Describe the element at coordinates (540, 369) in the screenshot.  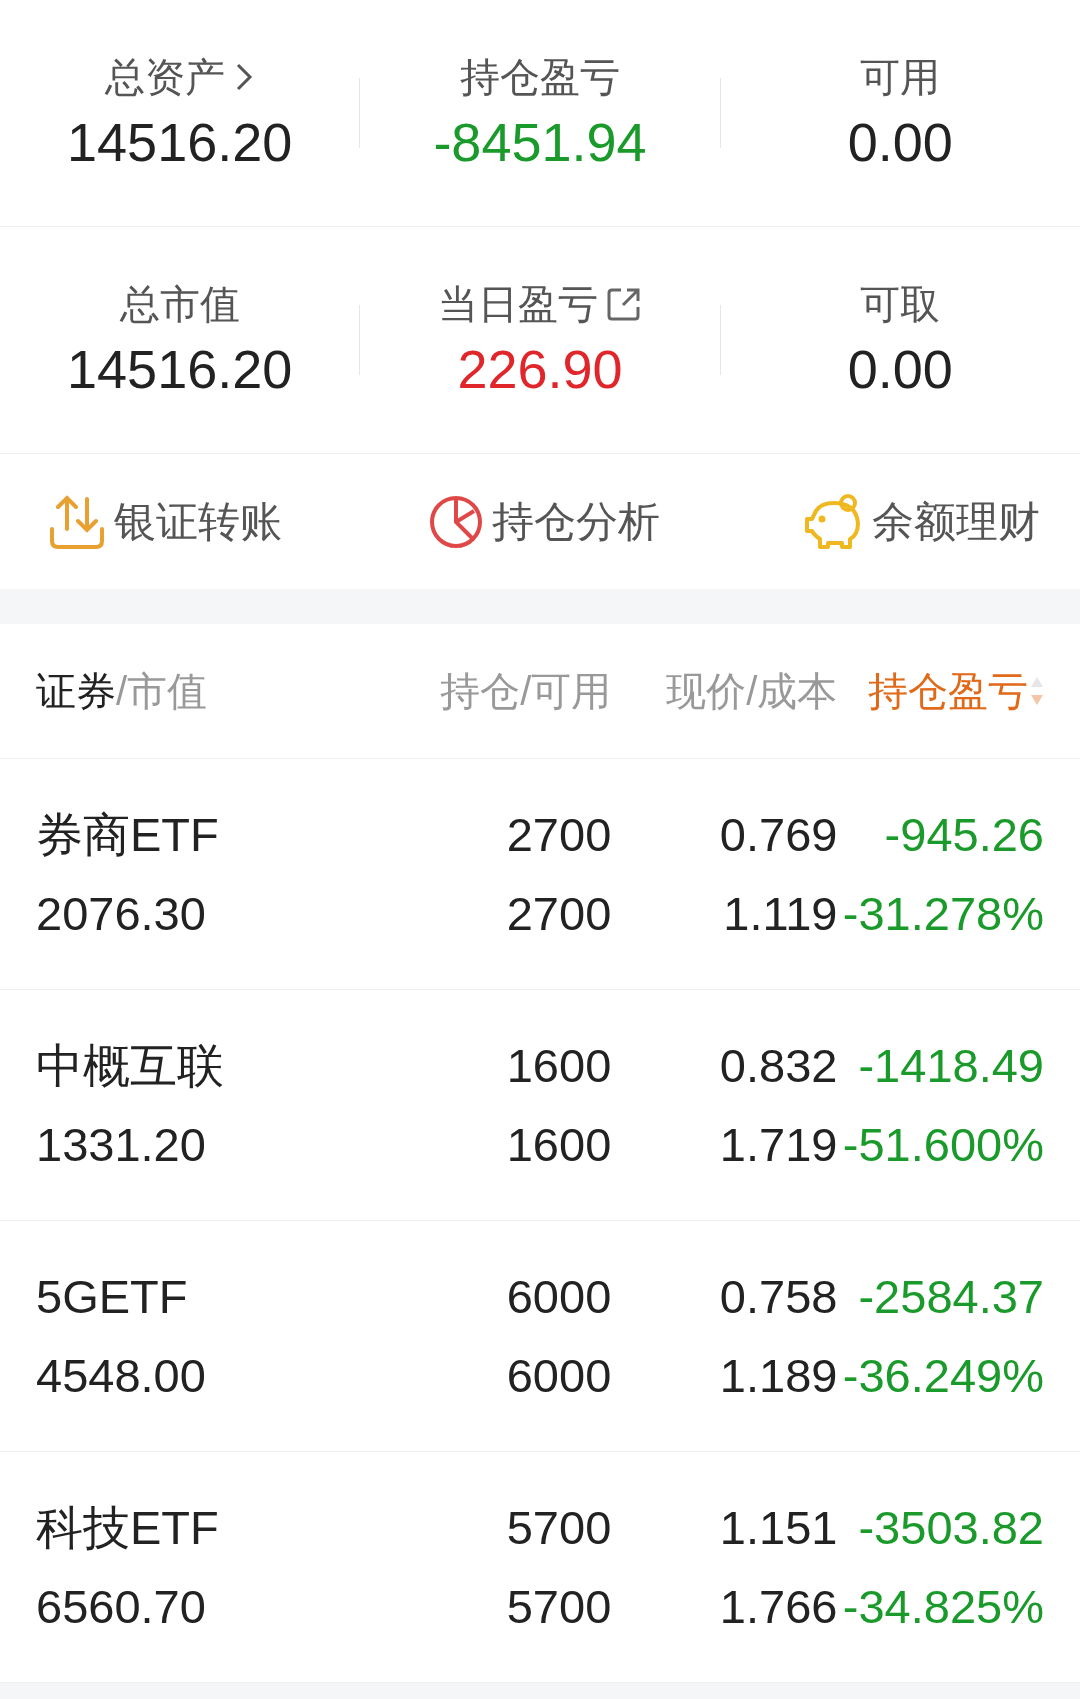
I see `summary-value: 226.90` at that location.